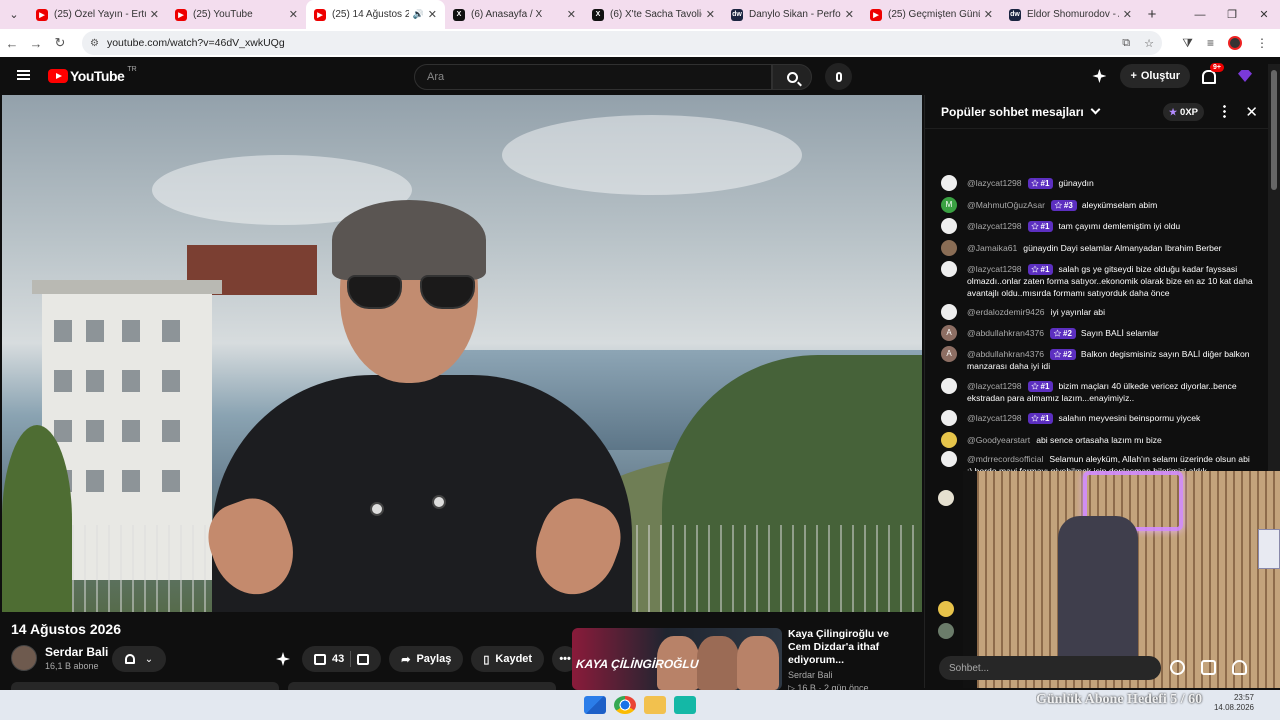 The image size is (1280, 720). Describe the element at coordinates (1264, 14) in the screenshot. I see `close-window-icon: ✕` at that location.